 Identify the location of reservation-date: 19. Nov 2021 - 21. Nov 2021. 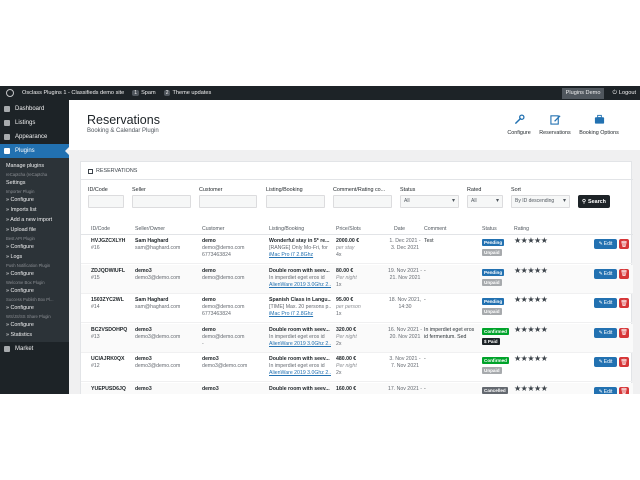
(405, 274).